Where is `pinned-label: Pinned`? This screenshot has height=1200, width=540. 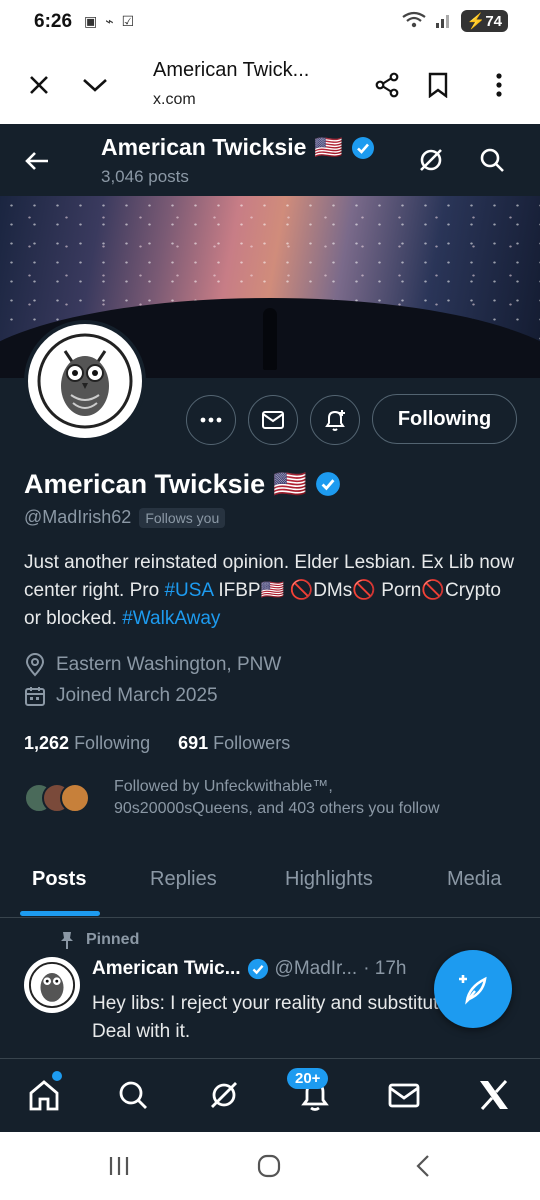 pinned-label: Pinned is located at coordinates (98, 940).